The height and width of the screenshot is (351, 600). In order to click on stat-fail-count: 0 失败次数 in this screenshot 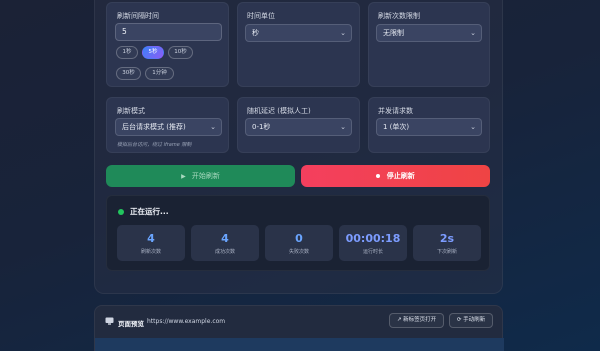, I will do `click(299, 243)`.